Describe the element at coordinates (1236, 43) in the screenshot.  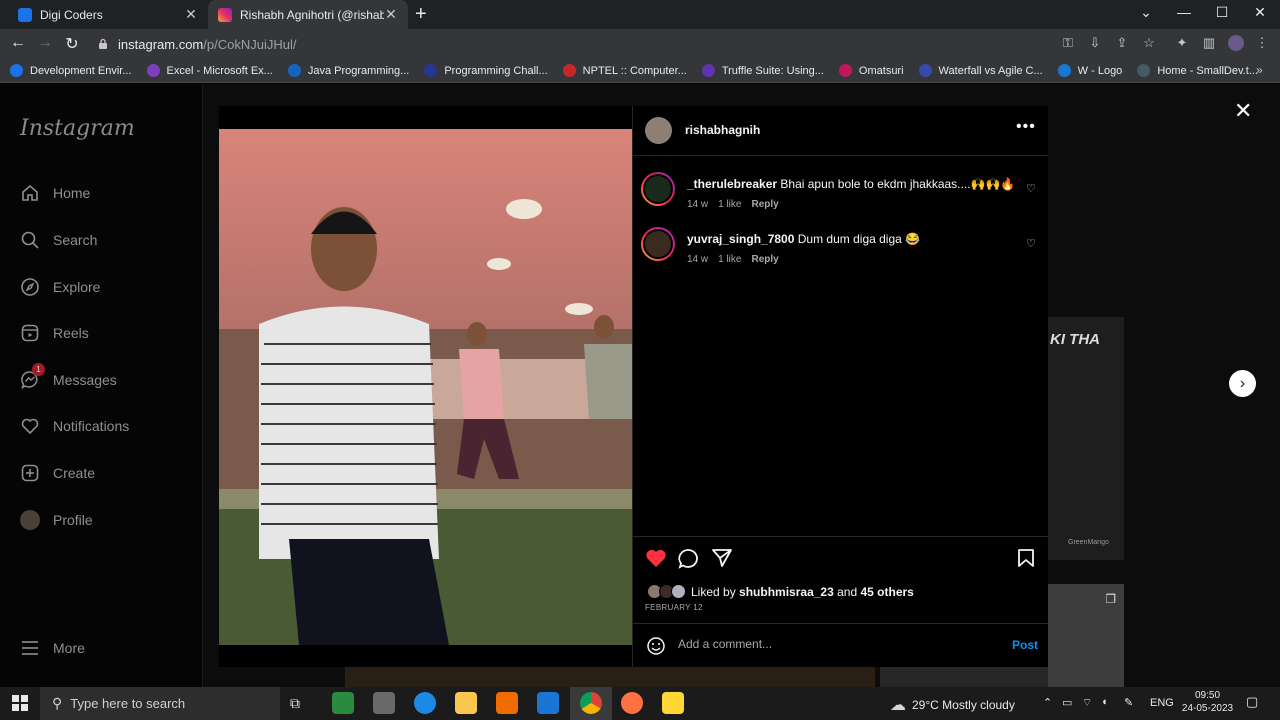
I see `profile-avatar` at that location.